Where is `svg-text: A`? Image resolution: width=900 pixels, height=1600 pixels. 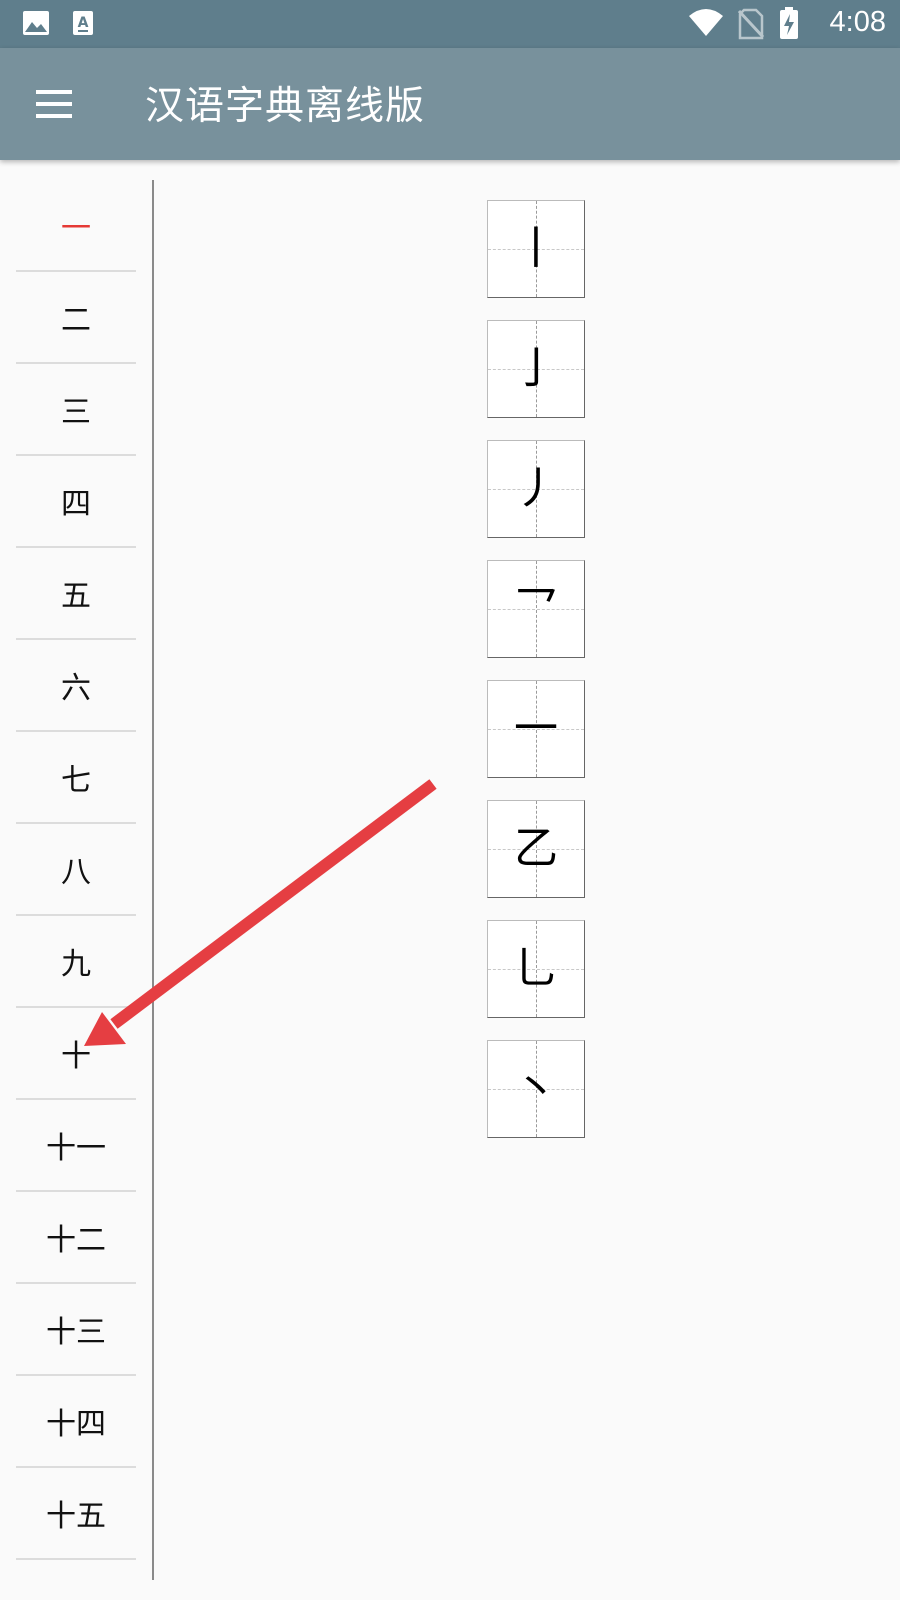
svg-text: A is located at coordinates (83, 23).